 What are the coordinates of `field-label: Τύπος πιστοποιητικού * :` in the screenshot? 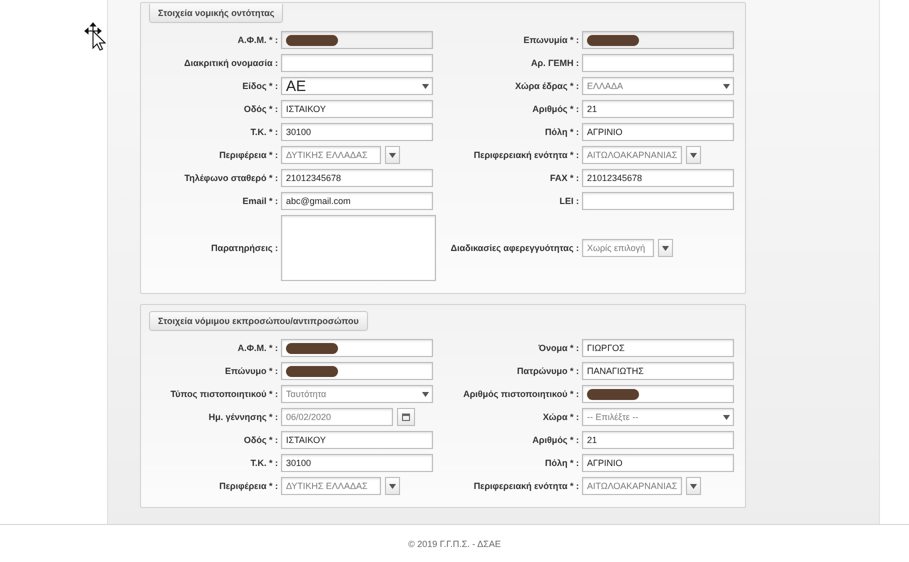 It's located at (223, 394).